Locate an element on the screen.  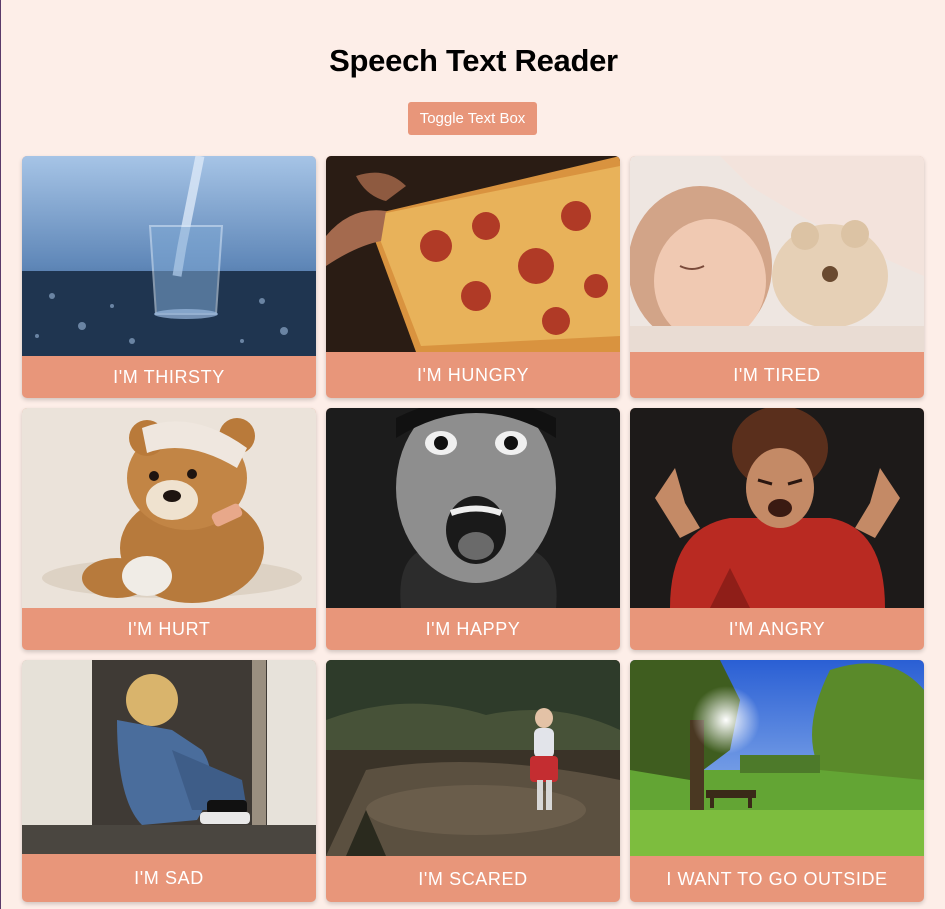
card-tired: I'M TIRED is located at coordinates (777, 277).